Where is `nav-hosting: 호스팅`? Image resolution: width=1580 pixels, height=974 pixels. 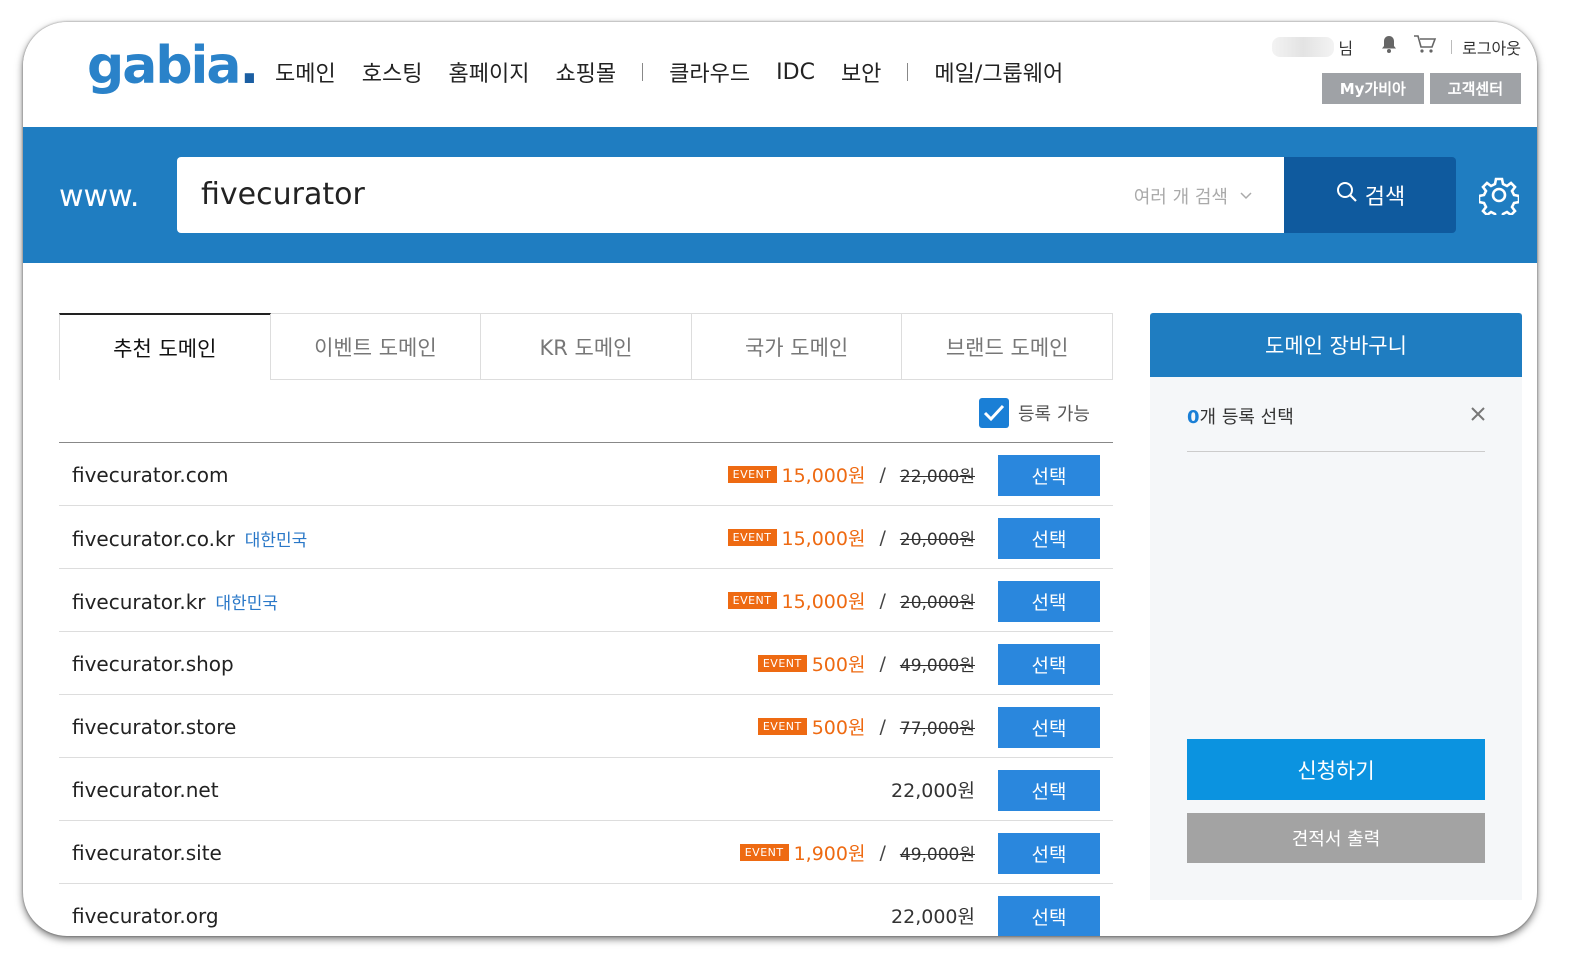
nav-hosting: 호스팅 is located at coordinates (392, 72).